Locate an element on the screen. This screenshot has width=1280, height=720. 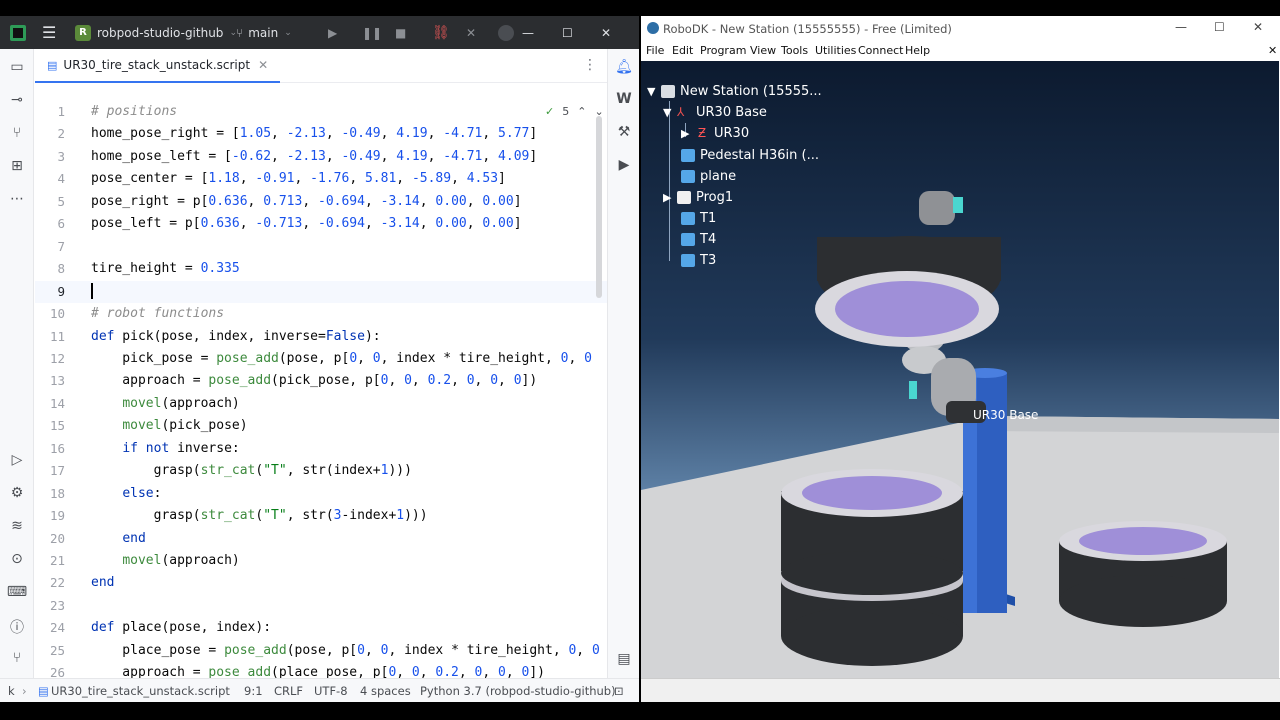
pause-icon: ❚❚ is located at coordinates (372, 32).